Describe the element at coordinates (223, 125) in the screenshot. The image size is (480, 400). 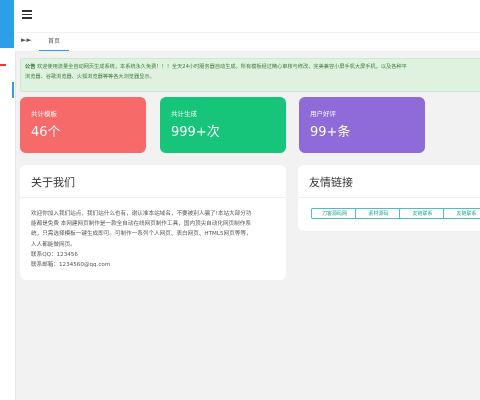
I see `stat-card-generated: 共计生成 999+次` at that location.